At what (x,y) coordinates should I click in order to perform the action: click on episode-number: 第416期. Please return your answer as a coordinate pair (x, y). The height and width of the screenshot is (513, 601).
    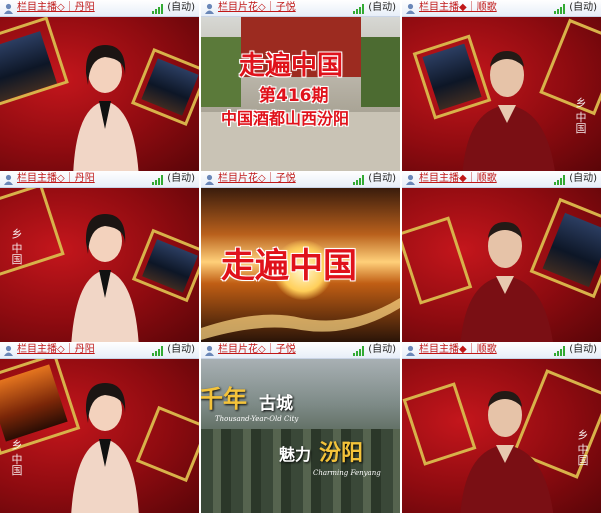
    Looking at the image, I should click on (294, 96).